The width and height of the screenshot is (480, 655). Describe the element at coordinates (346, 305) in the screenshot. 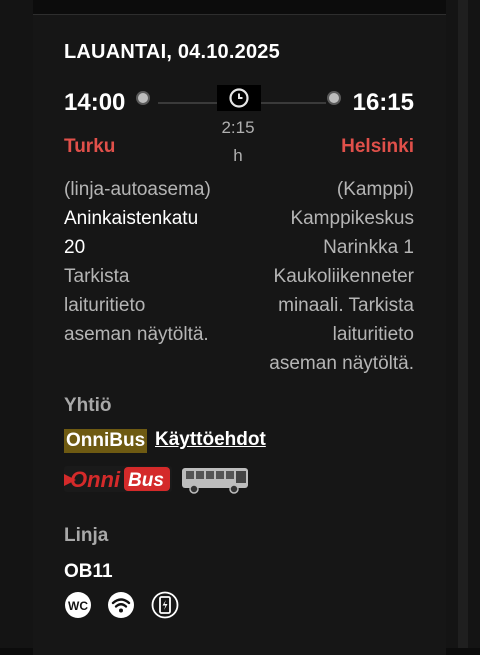

I see `address-line: minaali. Tarkista` at that location.